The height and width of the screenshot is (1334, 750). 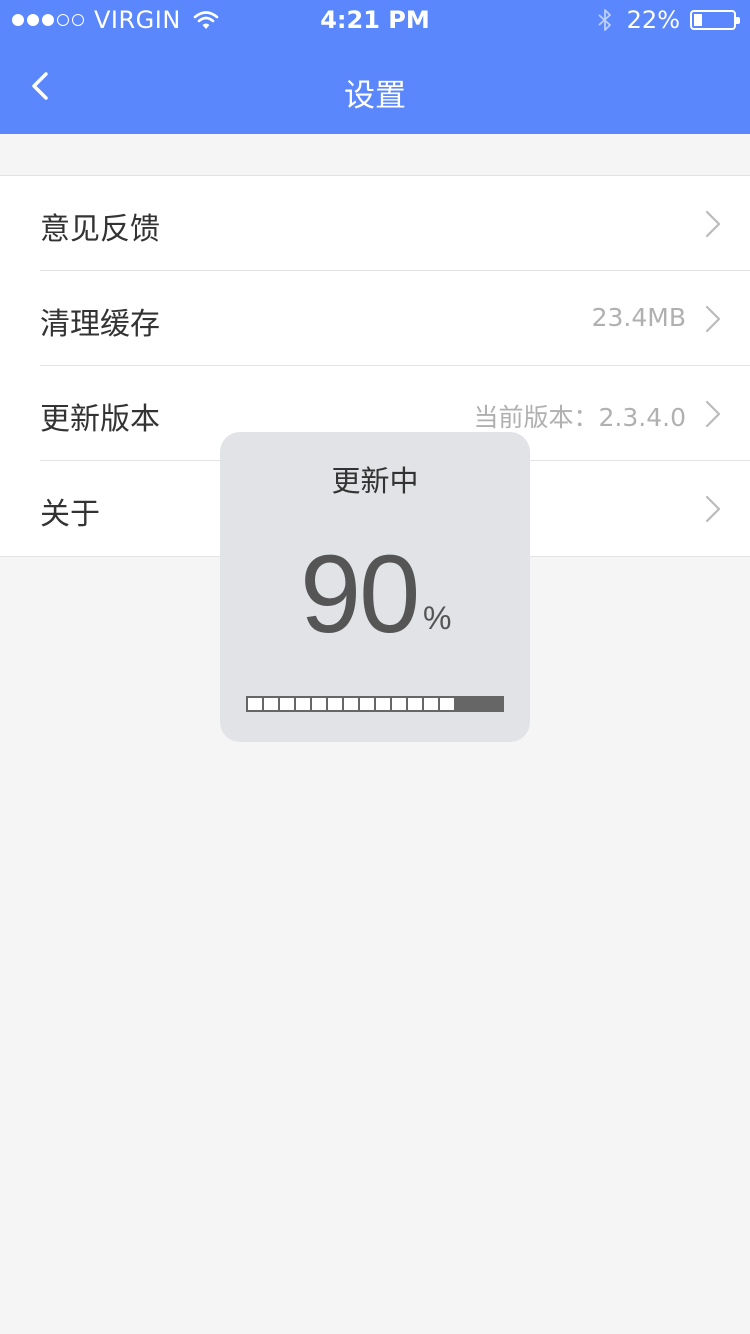 I want to click on page-title: 设置, so click(x=375, y=96).